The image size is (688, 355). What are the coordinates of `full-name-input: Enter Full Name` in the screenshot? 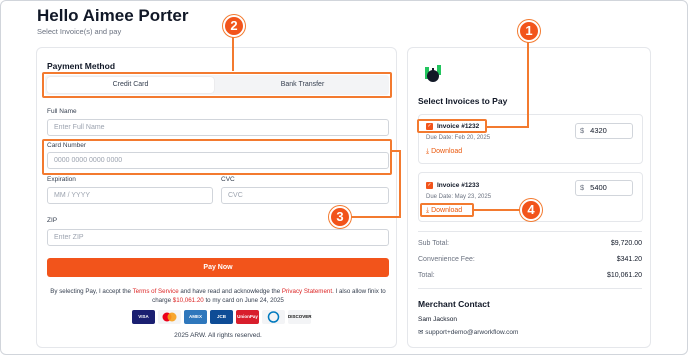 It's located at (218, 127).